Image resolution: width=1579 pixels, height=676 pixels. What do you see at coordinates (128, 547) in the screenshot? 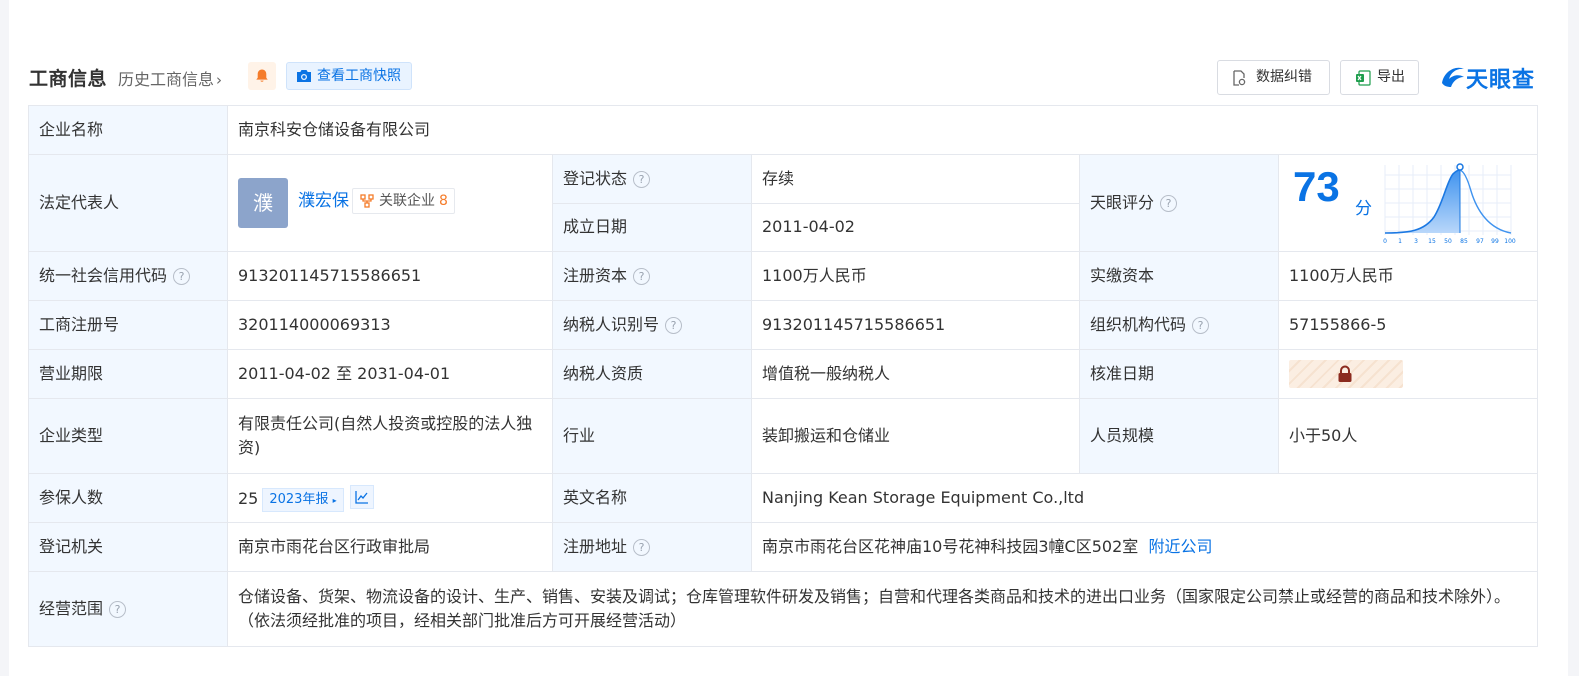
I see `authority-label: 登记机关` at bounding box center [128, 547].